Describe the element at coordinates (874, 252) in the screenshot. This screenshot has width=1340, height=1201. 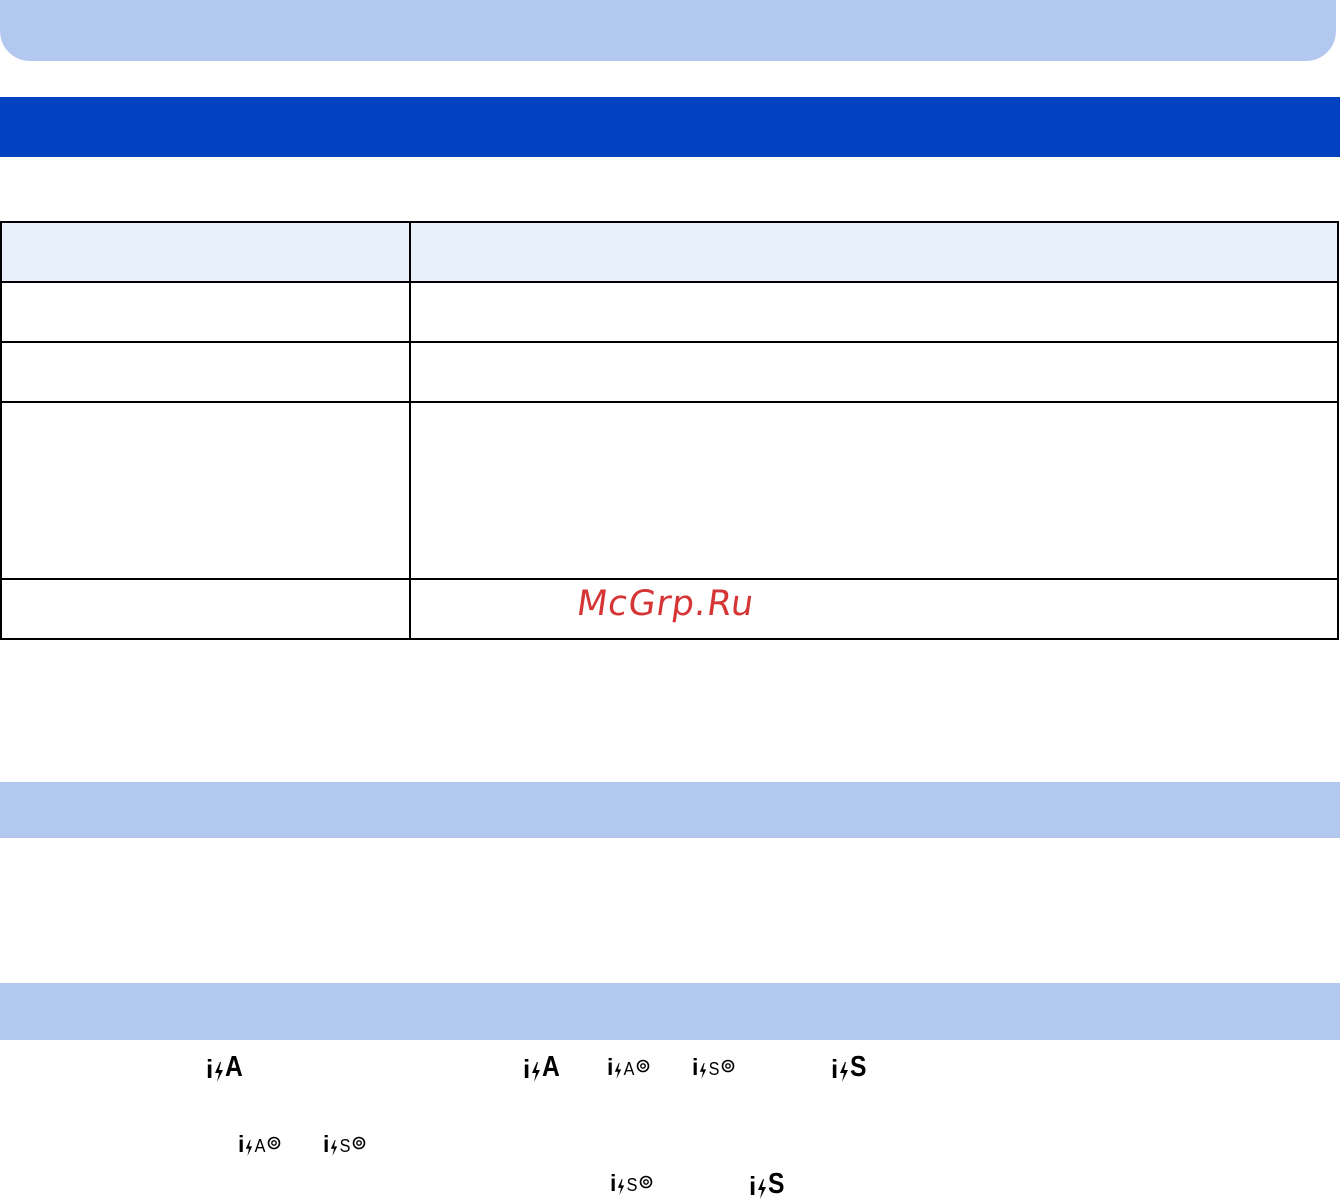
I see `table-header-cell-description` at that location.